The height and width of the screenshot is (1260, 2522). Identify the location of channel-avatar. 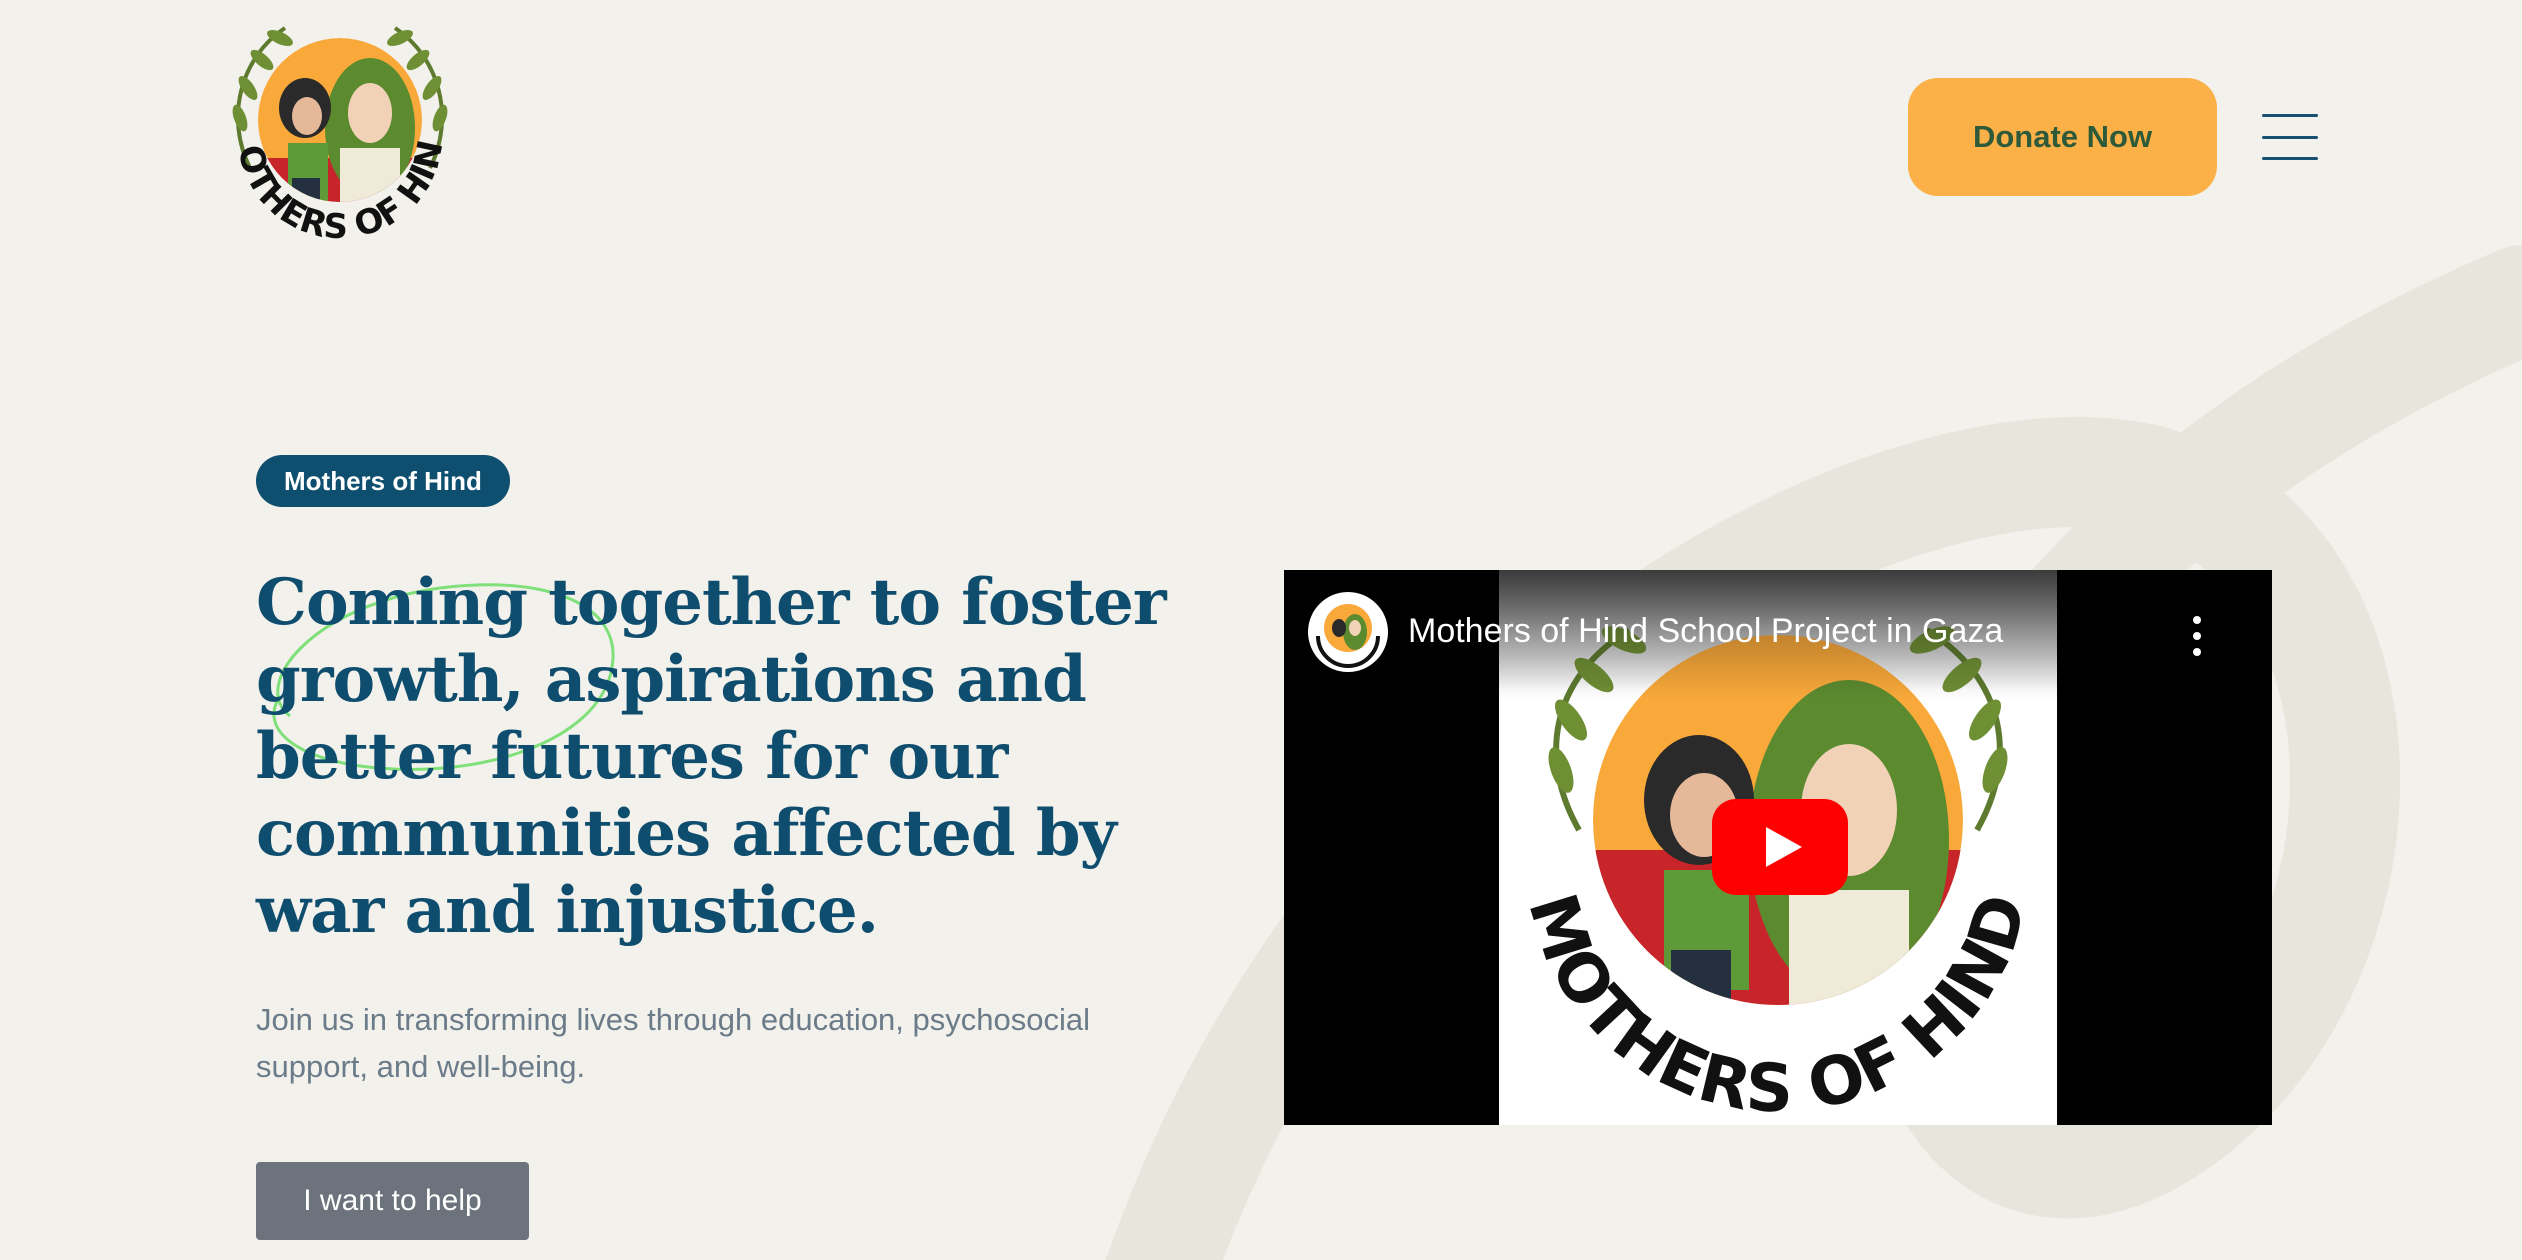
(1348, 632).